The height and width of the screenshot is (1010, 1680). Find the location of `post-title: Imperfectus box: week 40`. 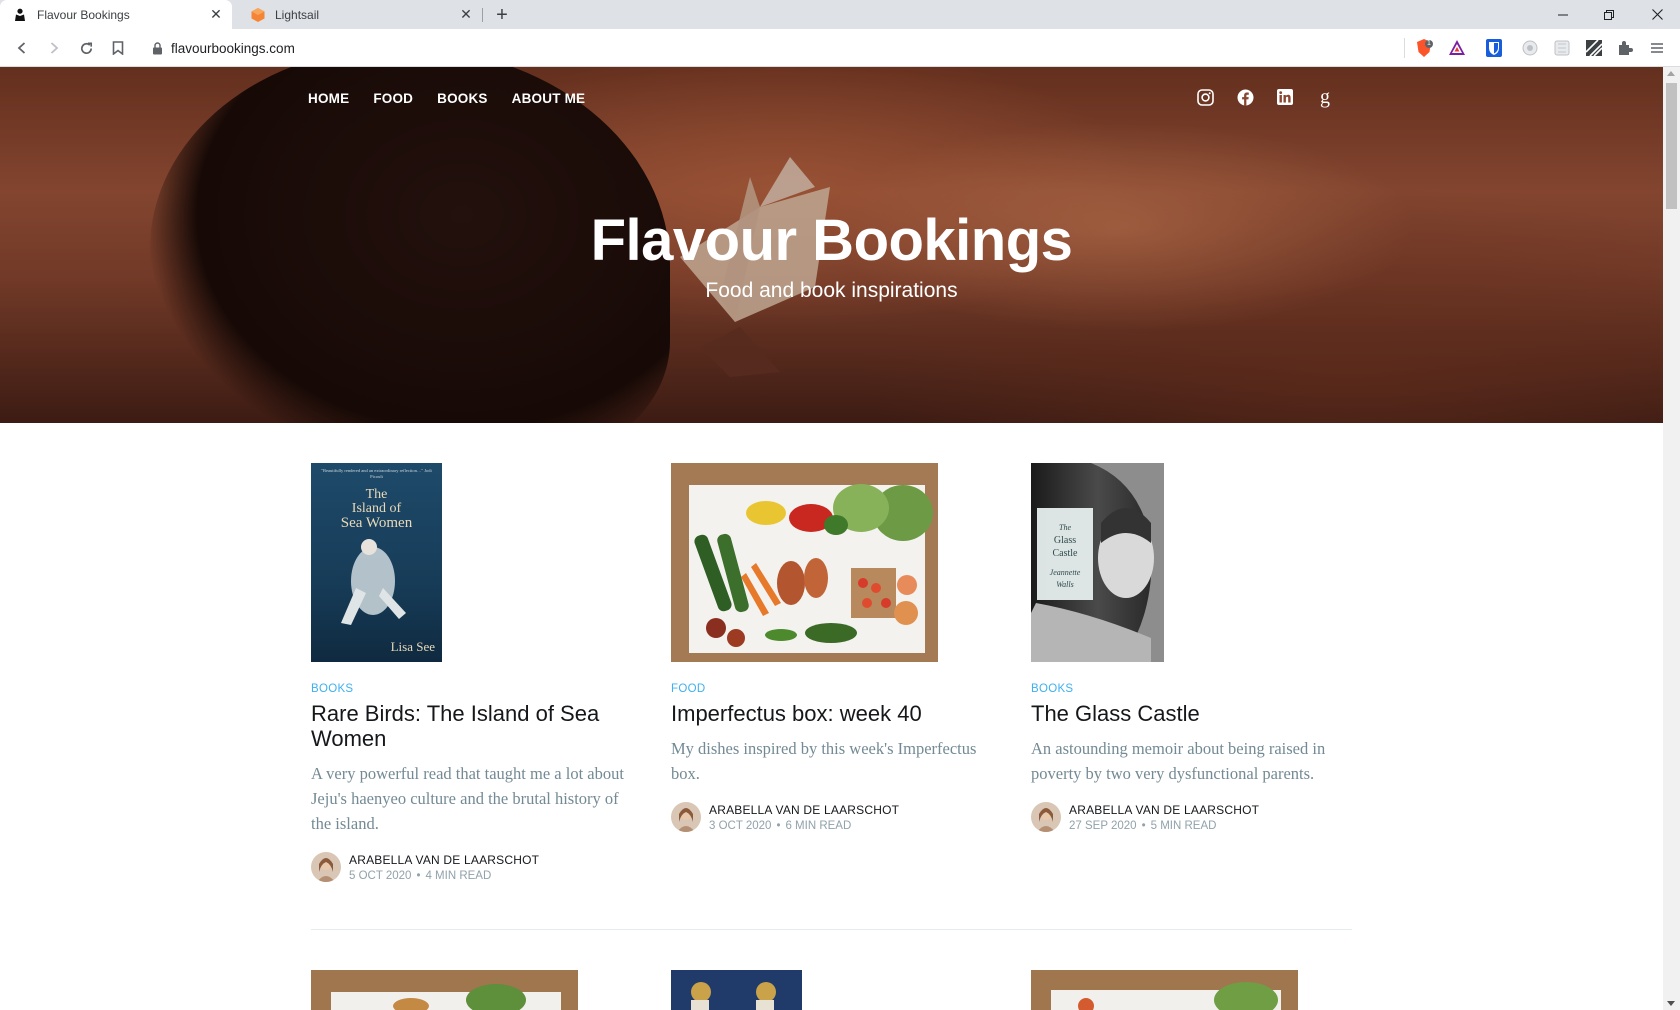

post-title: Imperfectus box: week 40 is located at coordinates (831, 713).